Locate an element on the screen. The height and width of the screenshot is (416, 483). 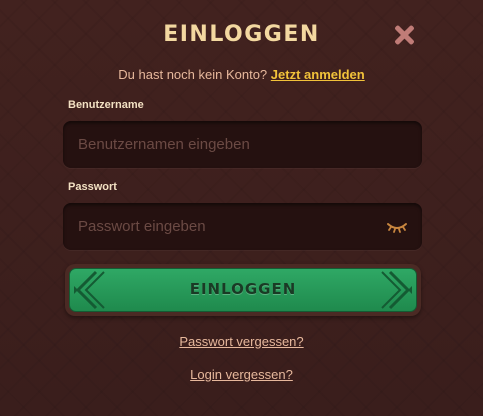
login-button: EINLOGGEN is located at coordinates (243, 290).